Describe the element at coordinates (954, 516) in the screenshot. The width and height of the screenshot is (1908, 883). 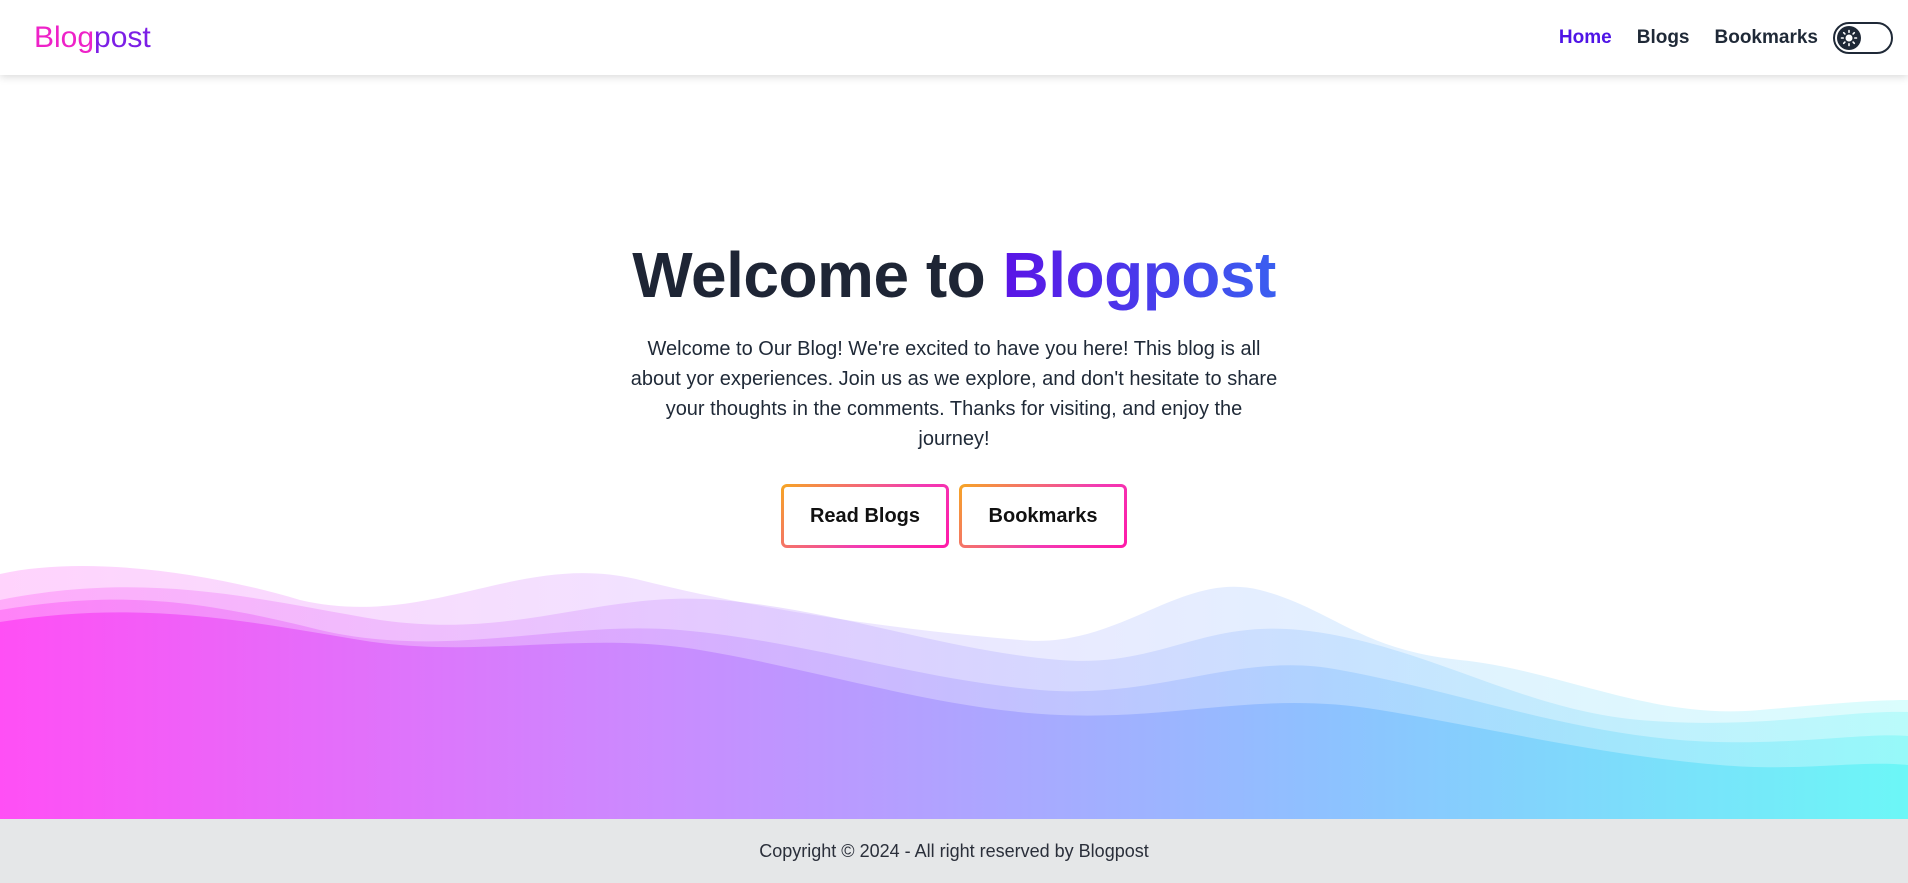
I see `hero-buttons: Read Blogs Bookmarks` at that location.